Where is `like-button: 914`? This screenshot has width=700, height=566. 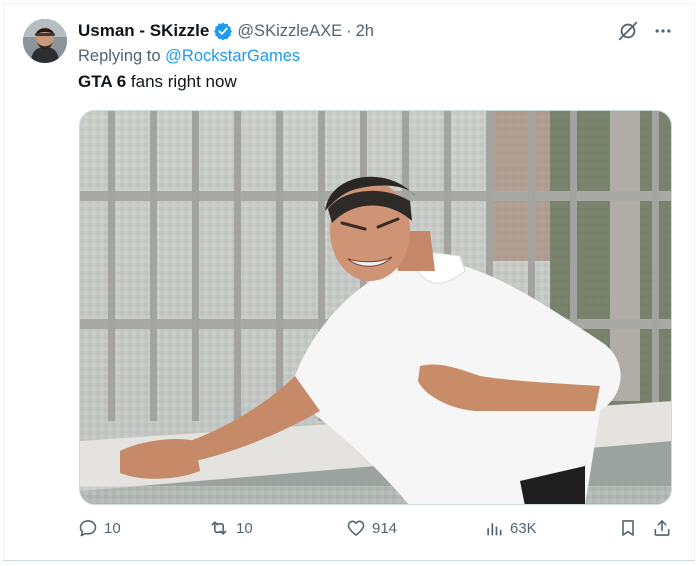
like-button: 914 is located at coordinates (371, 528).